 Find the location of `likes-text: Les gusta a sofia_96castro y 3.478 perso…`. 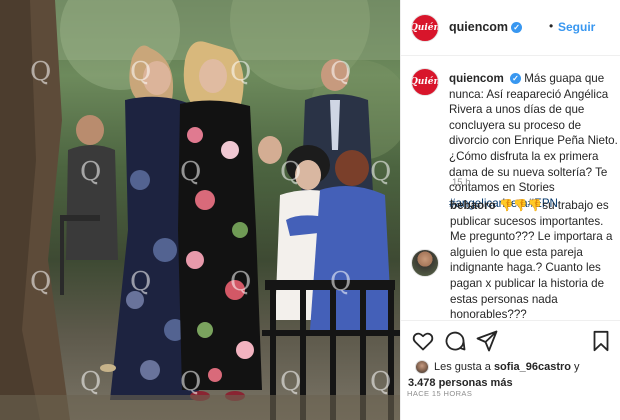

likes-text: Les gusta a sofia_96castro y 3.478 perso… is located at coordinates (511, 374).